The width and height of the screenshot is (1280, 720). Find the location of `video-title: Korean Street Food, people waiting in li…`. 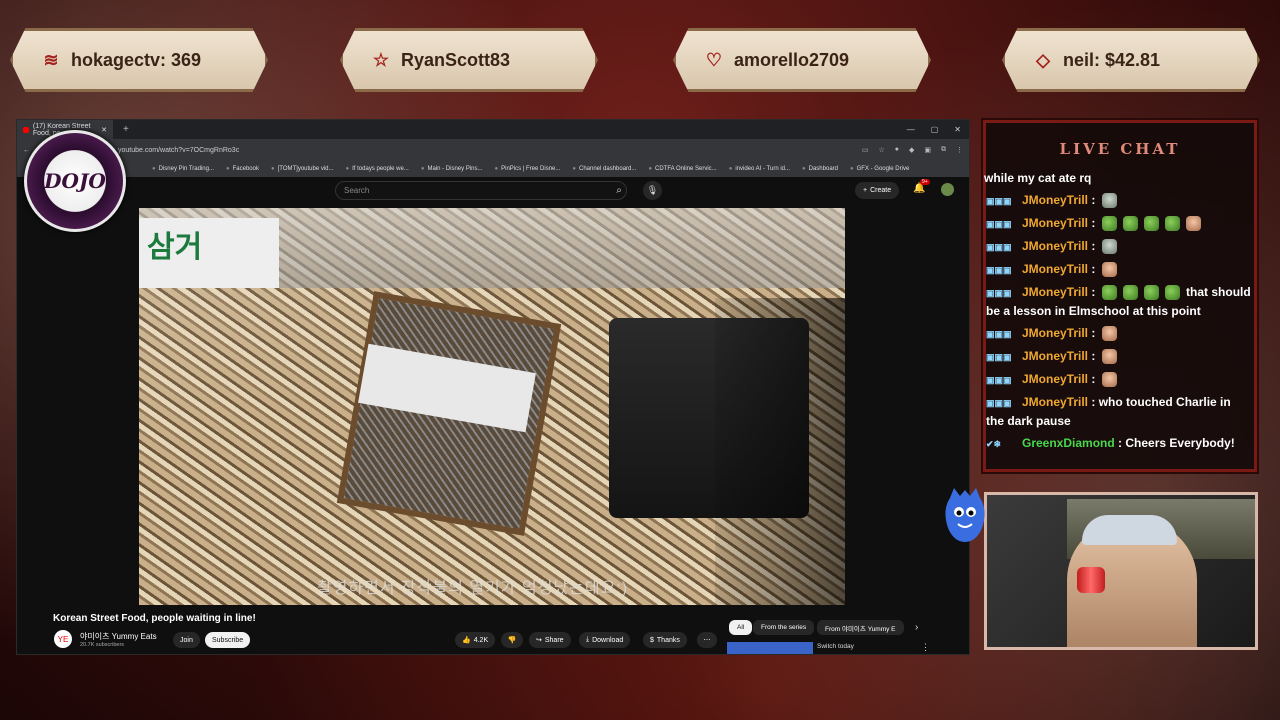

video-title: Korean Street Food, people waiting in li… is located at coordinates (154, 618).